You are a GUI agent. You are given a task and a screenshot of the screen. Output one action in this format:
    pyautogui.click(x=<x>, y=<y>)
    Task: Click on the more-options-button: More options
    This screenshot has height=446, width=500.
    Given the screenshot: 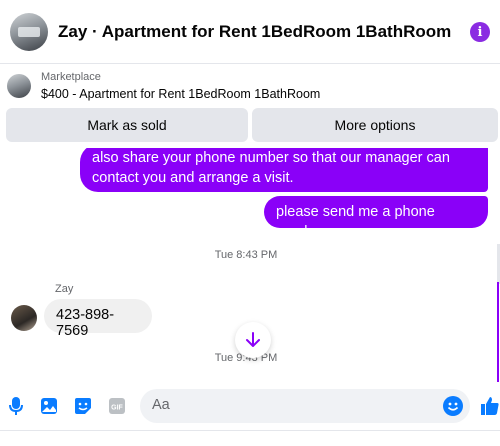 What is the action you would take?
    pyautogui.click(x=375, y=125)
    